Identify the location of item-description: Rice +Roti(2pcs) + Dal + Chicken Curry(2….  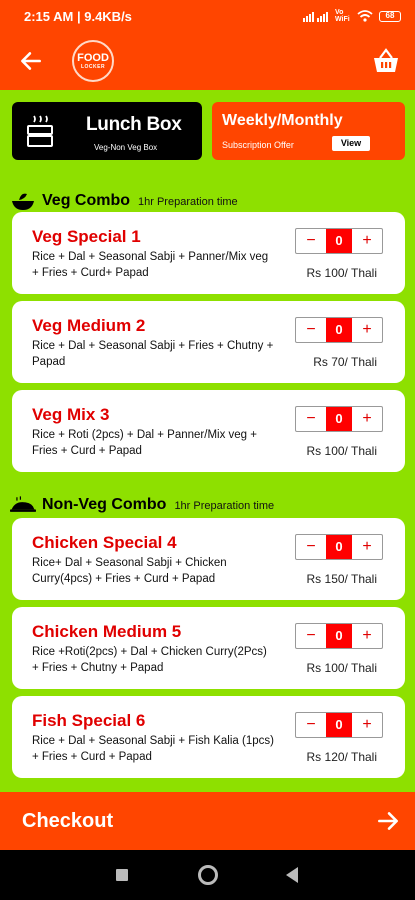
(149, 660).